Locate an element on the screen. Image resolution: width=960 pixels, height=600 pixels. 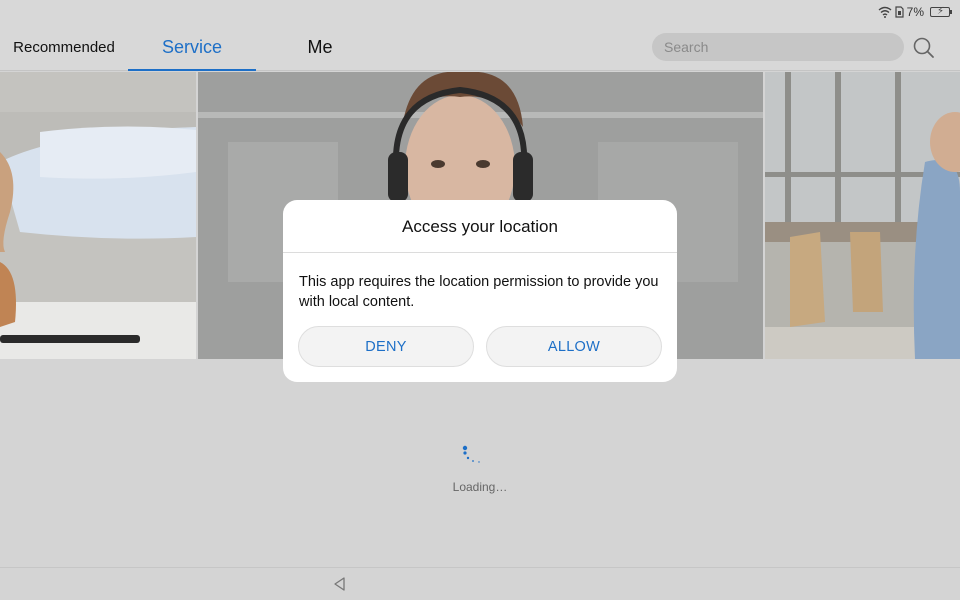
status-bar: 7% ⚡ is located at coordinates (480, 12).